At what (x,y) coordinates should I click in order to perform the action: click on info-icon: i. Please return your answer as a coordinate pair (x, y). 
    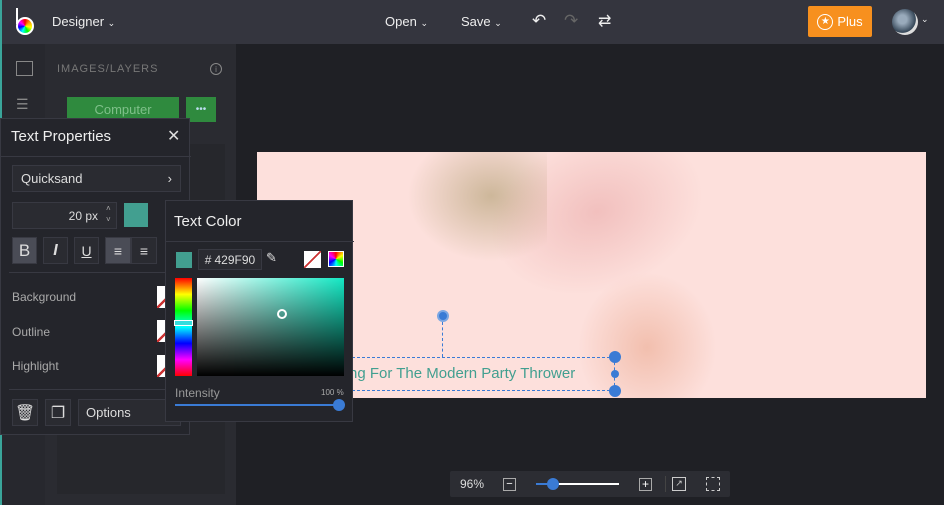
    Looking at the image, I should click on (216, 69).